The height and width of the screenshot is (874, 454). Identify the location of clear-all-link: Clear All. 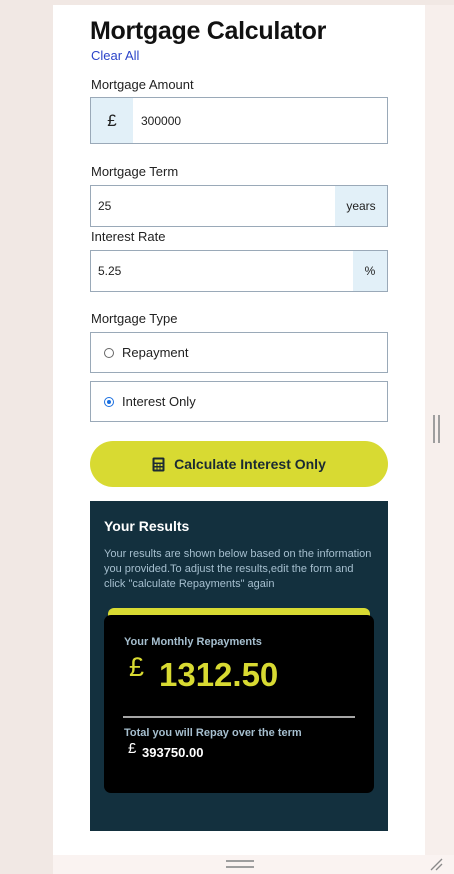
(115, 55).